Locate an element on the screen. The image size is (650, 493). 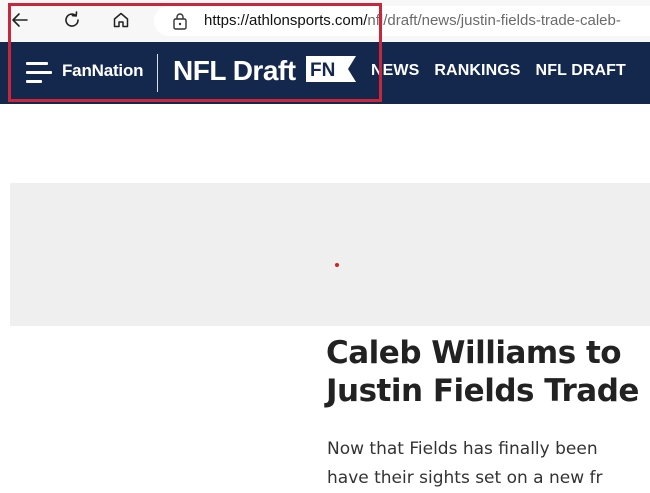
home-icon is located at coordinates (121, 20).